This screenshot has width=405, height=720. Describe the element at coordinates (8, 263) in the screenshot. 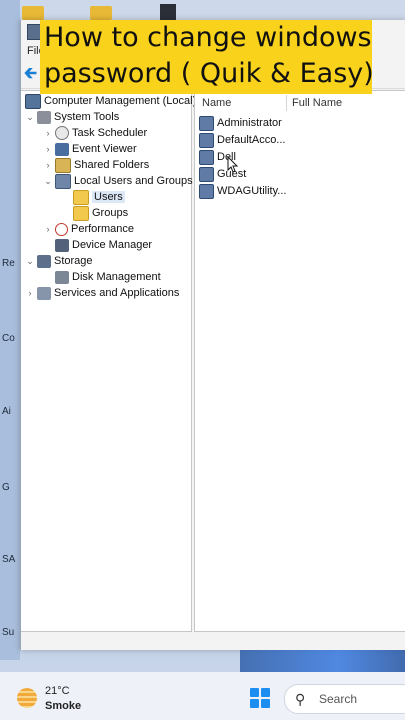

I see `desktop-label-fragment: Re` at that location.